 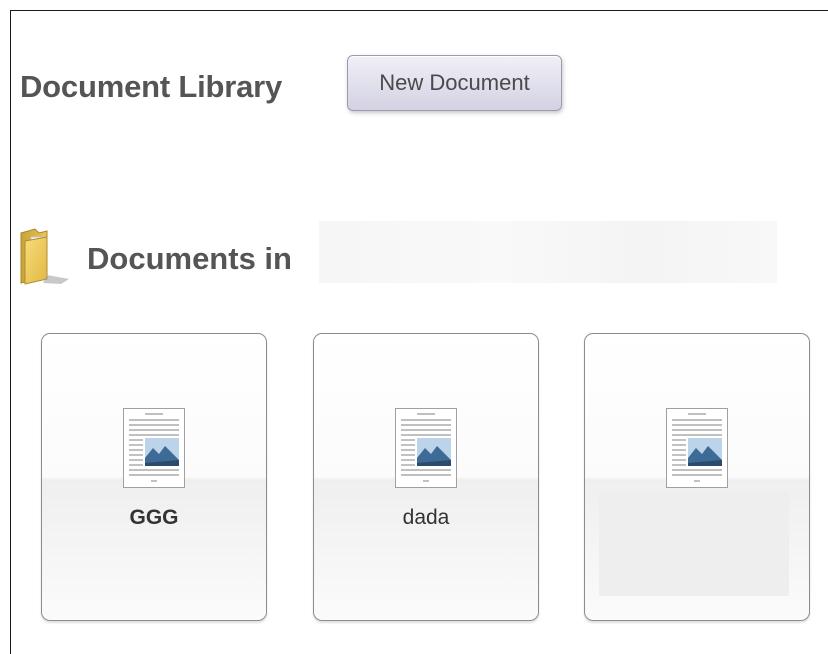 I want to click on document-name: GGG, so click(x=154, y=517).